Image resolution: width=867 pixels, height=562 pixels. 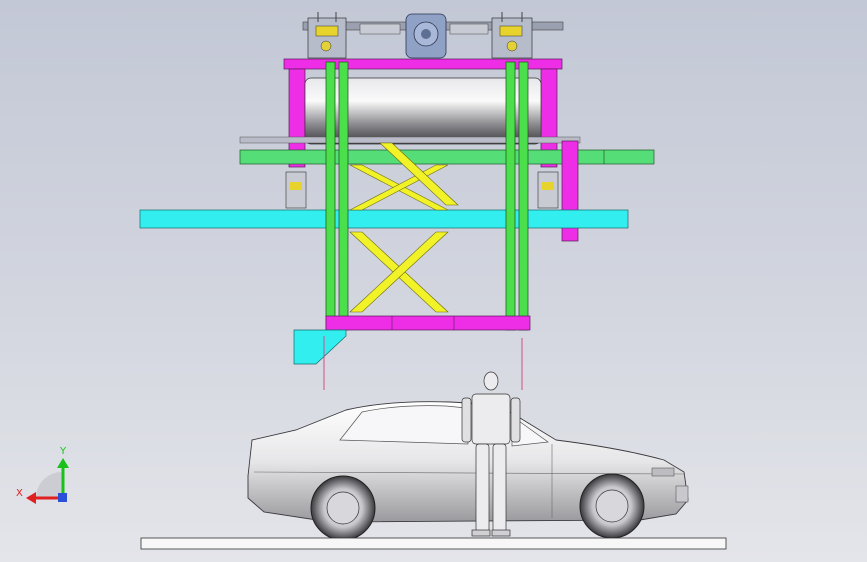 What do you see at coordinates (42, 475) in the screenshot?
I see `orientation-triad: Y X` at bounding box center [42, 475].